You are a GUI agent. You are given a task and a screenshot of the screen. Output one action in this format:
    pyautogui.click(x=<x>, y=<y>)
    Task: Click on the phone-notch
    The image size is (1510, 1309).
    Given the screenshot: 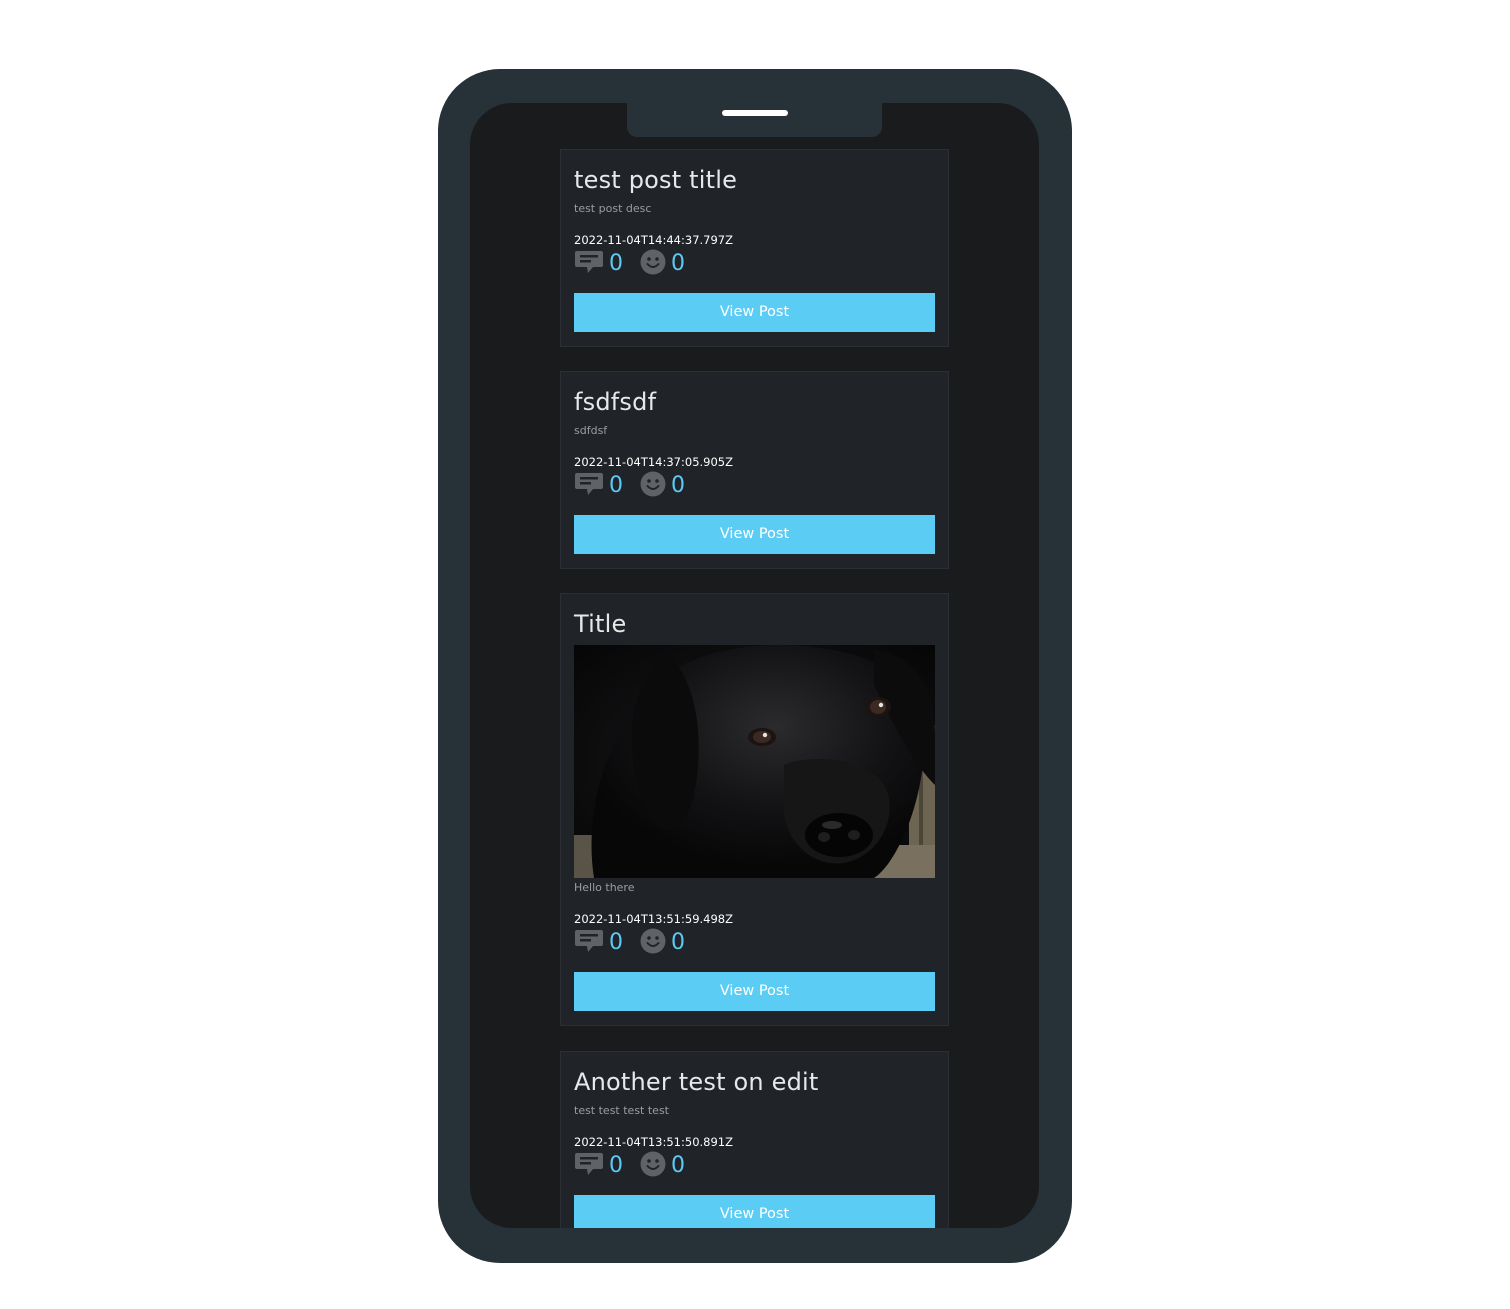 What is the action you would take?
    pyautogui.click(x=754, y=120)
    